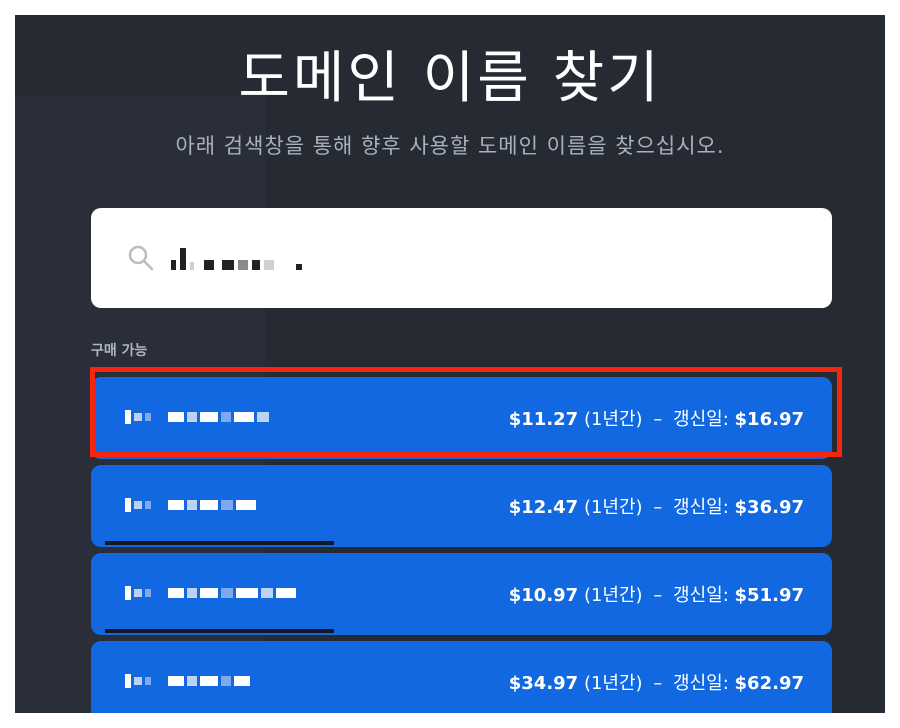 The height and width of the screenshot is (728, 900). What do you see at coordinates (769, 595) in the screenshot?
I see `renewal-price: $51.97` at bounding box center [769, 595].